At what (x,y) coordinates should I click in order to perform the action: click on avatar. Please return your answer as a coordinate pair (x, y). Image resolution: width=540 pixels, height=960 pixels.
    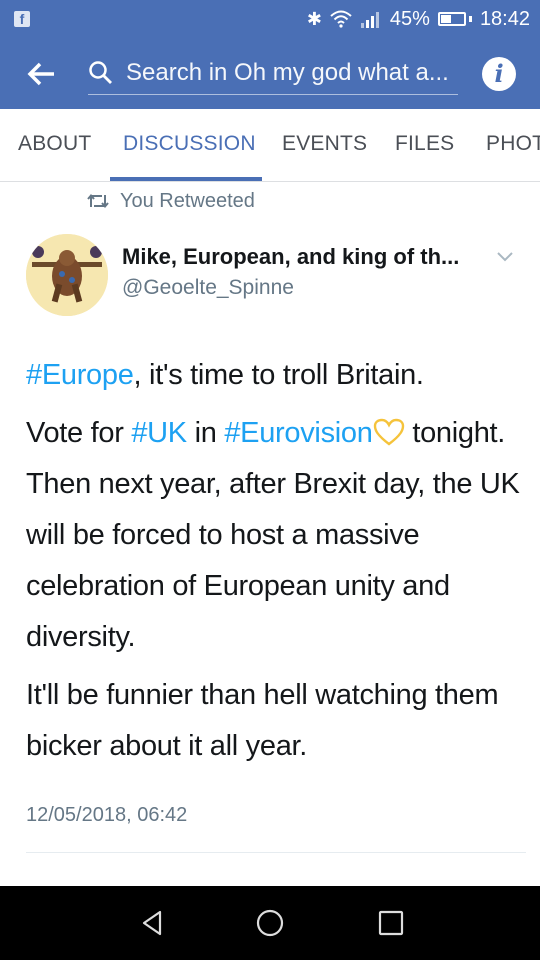
    Looking at the image, I should click on (67, 275).